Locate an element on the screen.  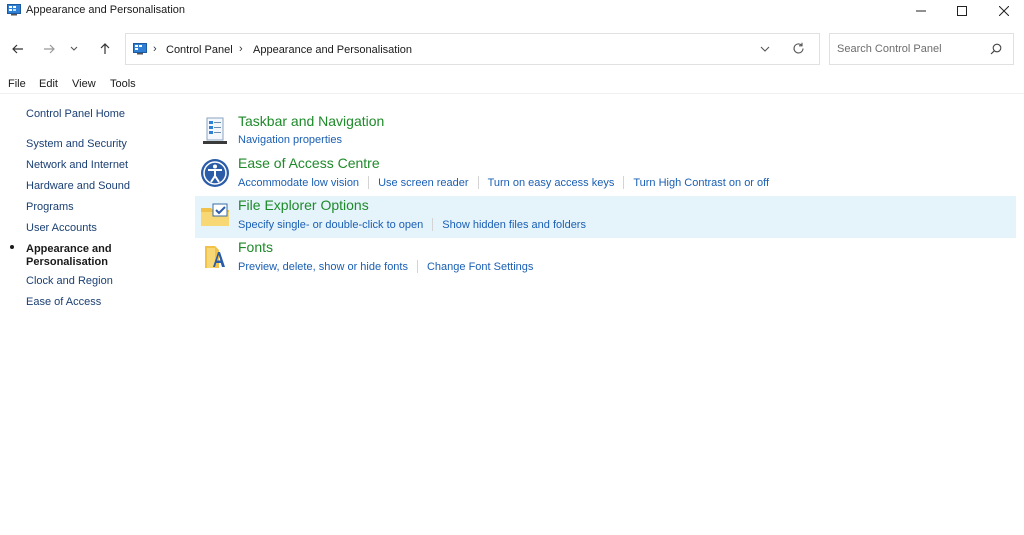
refresh-icon is located at coordinates (798, 48).